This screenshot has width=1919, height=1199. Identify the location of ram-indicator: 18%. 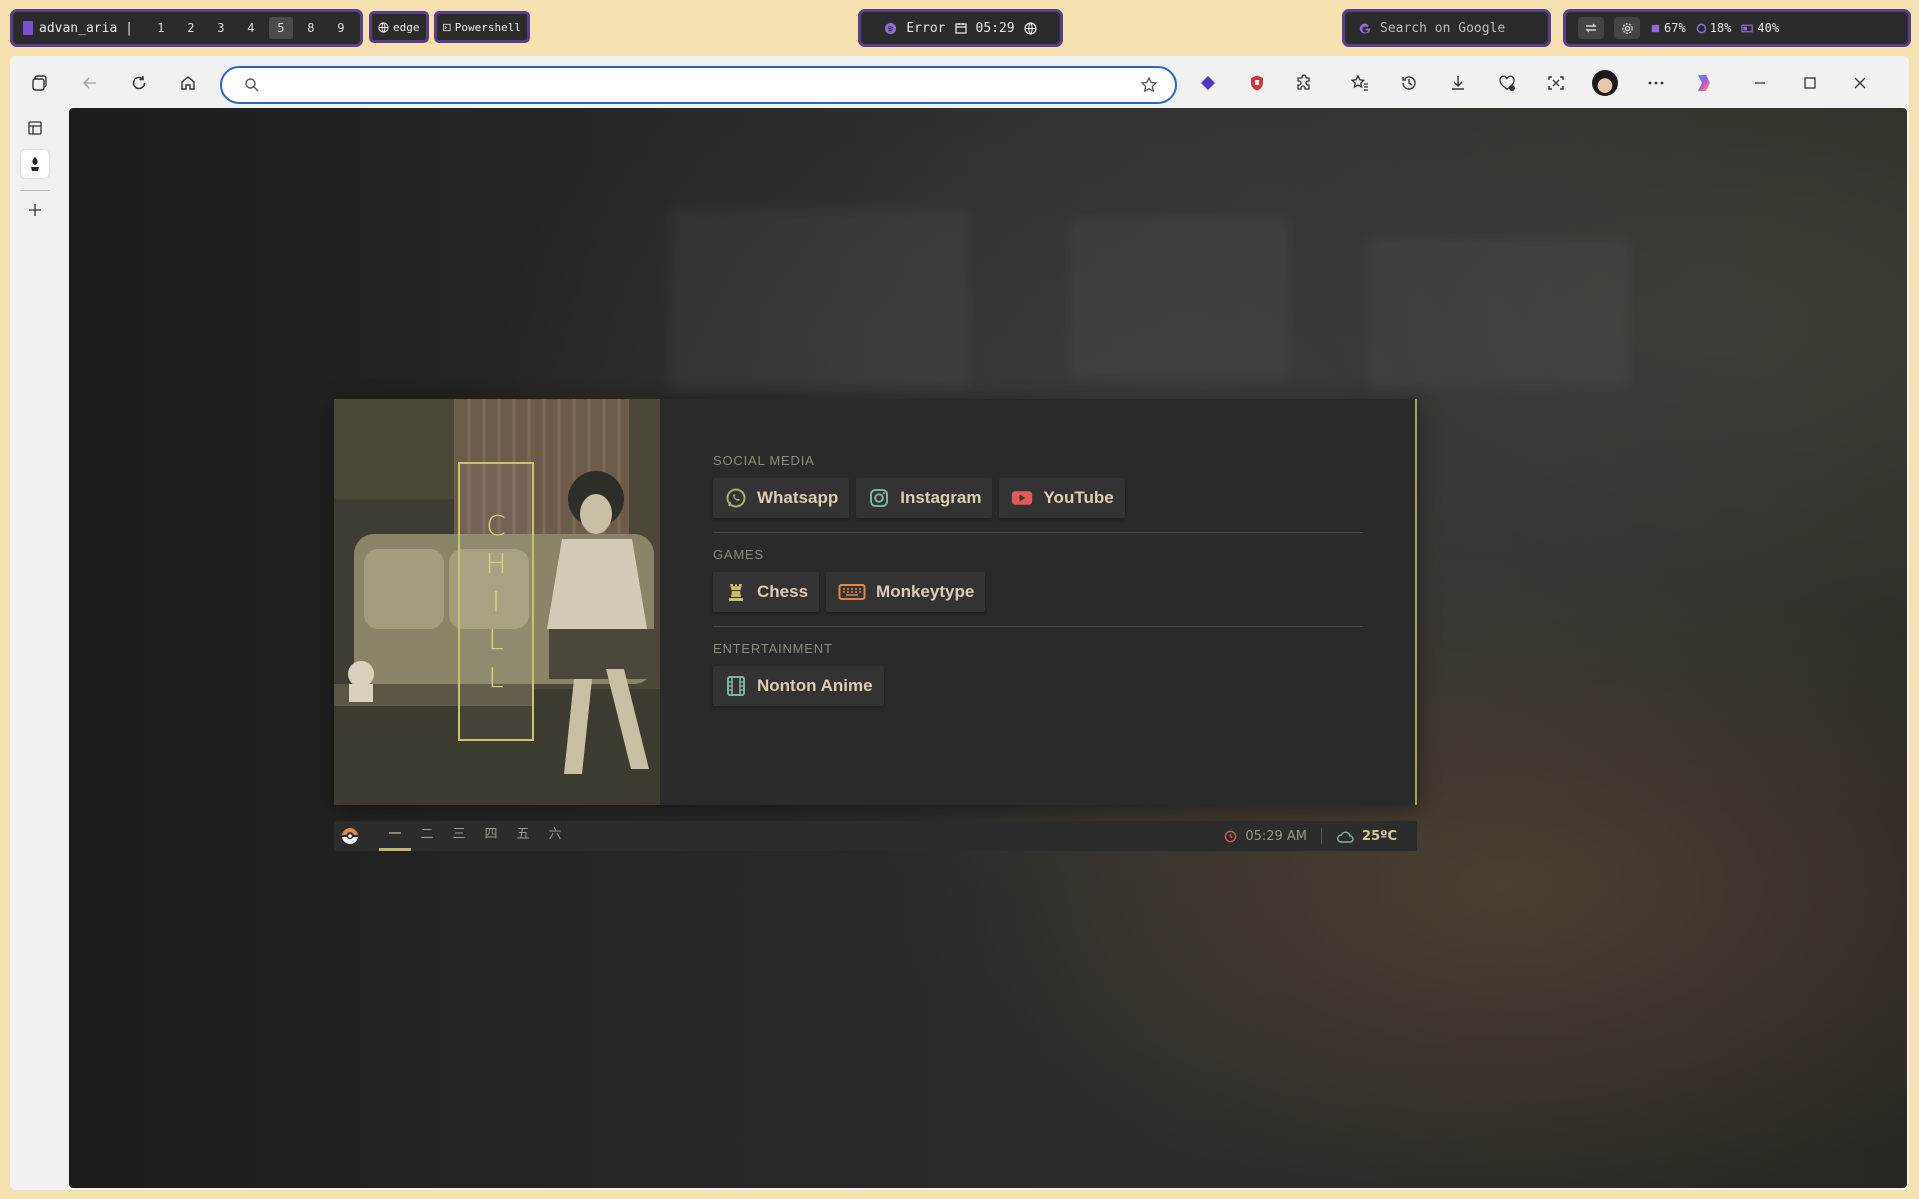
(1714, 28).